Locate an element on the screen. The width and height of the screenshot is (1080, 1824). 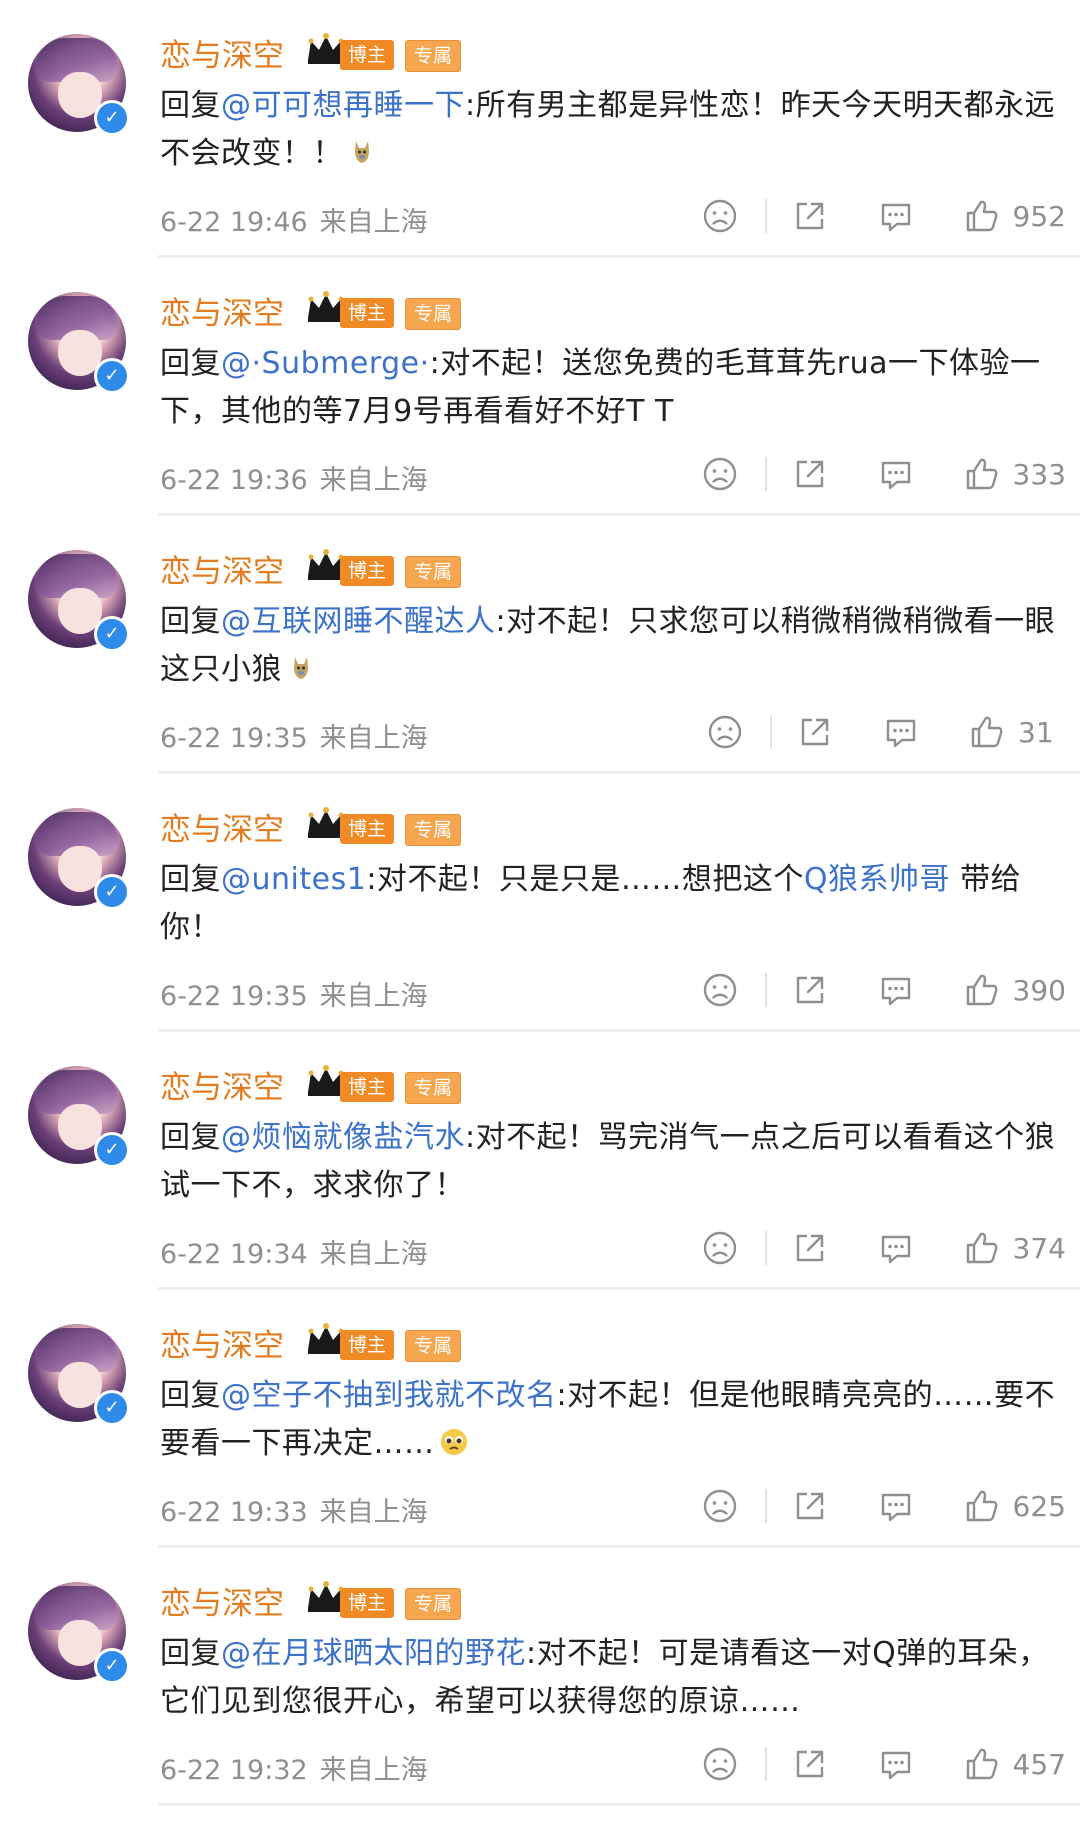
like-button: 457 is located at coordinates (1014, 1764).